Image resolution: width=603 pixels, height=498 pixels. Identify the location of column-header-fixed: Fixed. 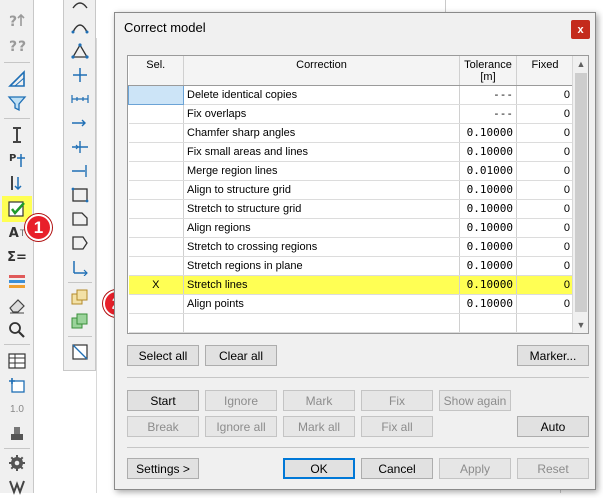
(545, 71).